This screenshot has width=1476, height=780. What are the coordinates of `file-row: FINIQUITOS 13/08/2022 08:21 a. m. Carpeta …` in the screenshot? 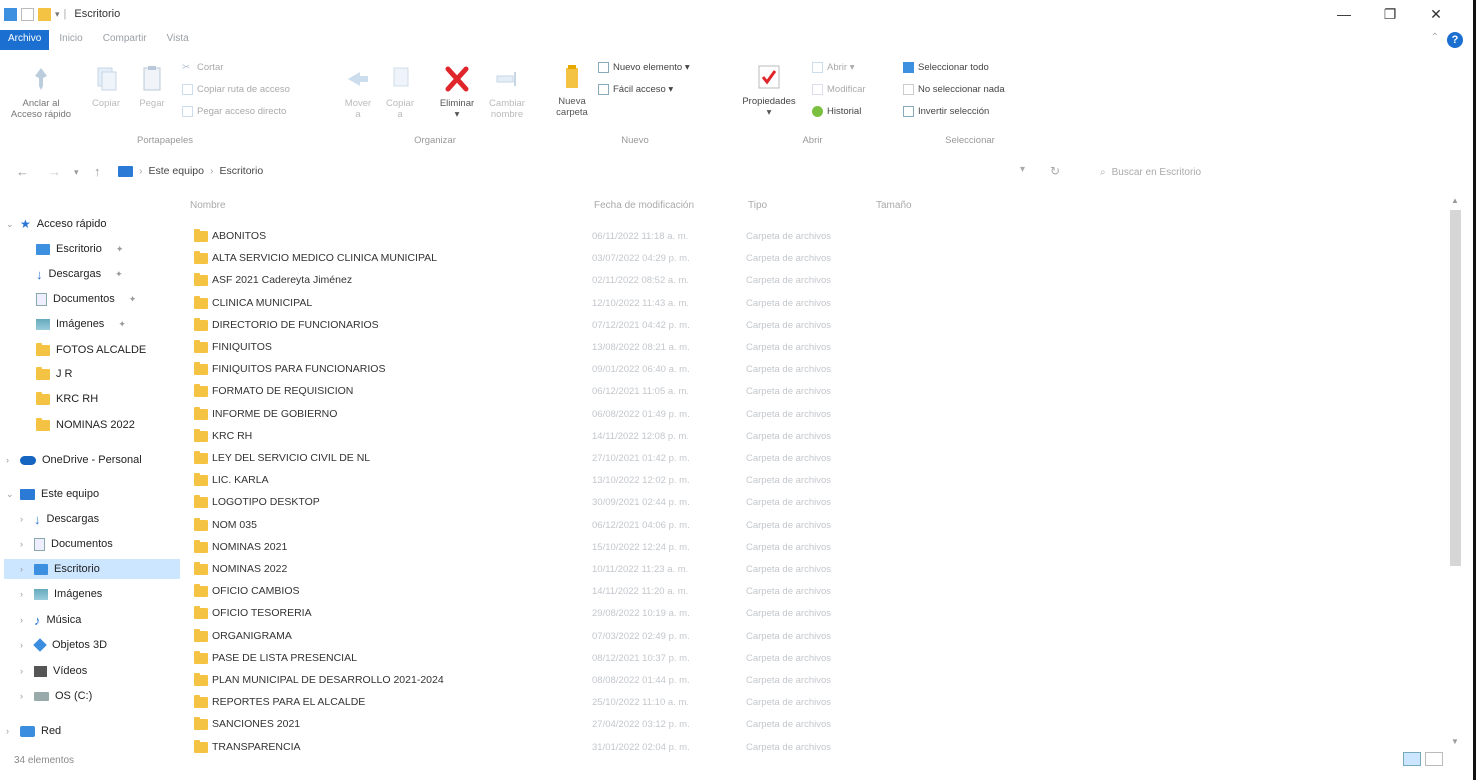 It's located at (530, 348).